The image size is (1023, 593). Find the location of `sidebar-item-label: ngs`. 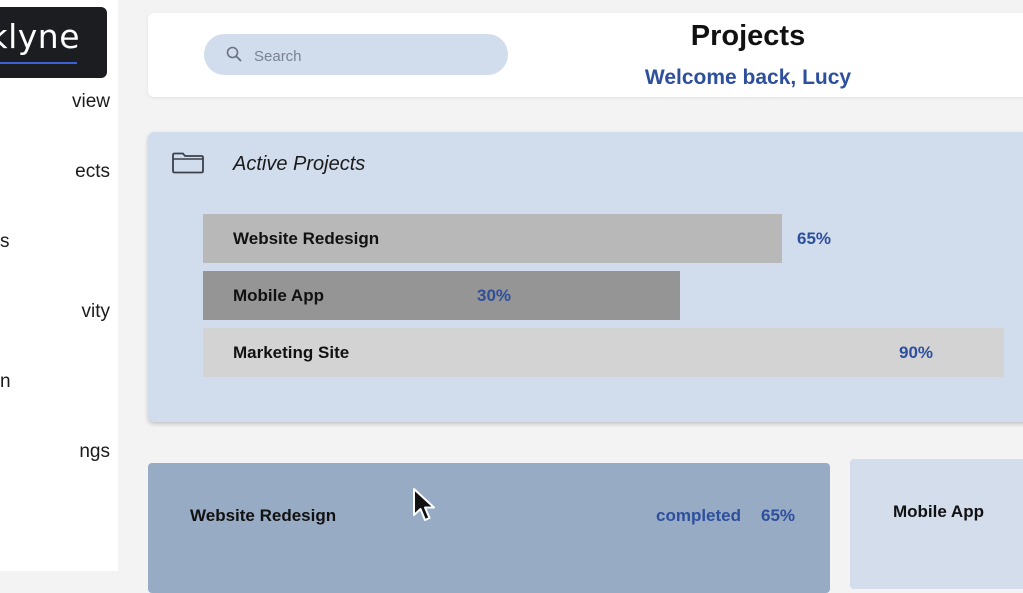

sidebar-item-label: ngs is located at coordinates (94, 451).